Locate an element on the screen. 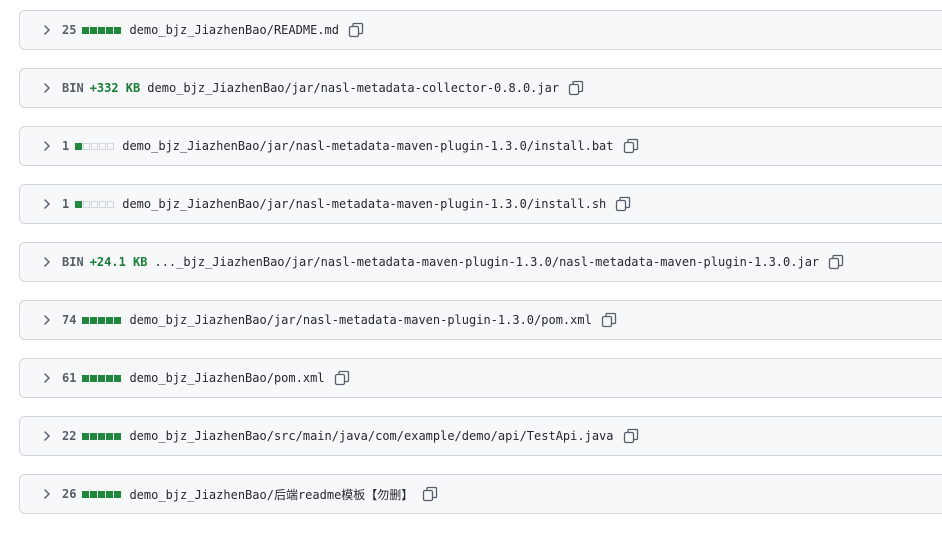 Image resolution: width=942 pixels, height=544 pixels. file-size-change: +24.1 KB is located at coordinates (118, 262).